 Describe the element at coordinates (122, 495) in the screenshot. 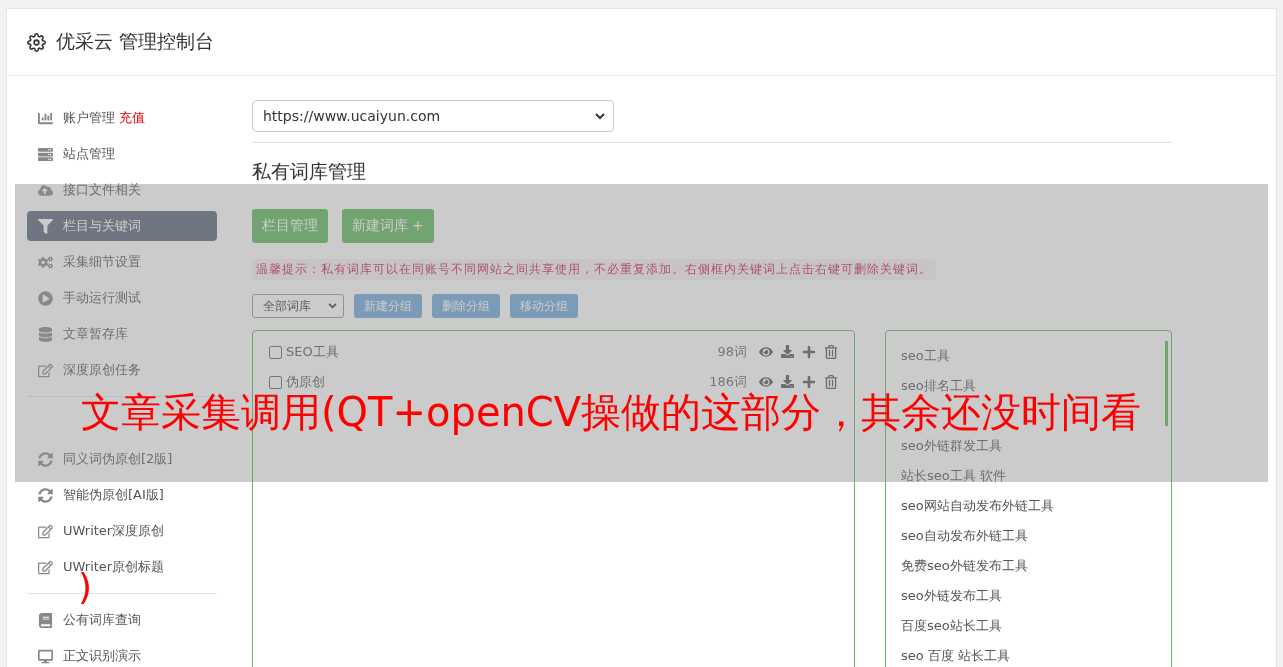

I see `sidebar-item: 智能伪原创[AI版]` at that location.